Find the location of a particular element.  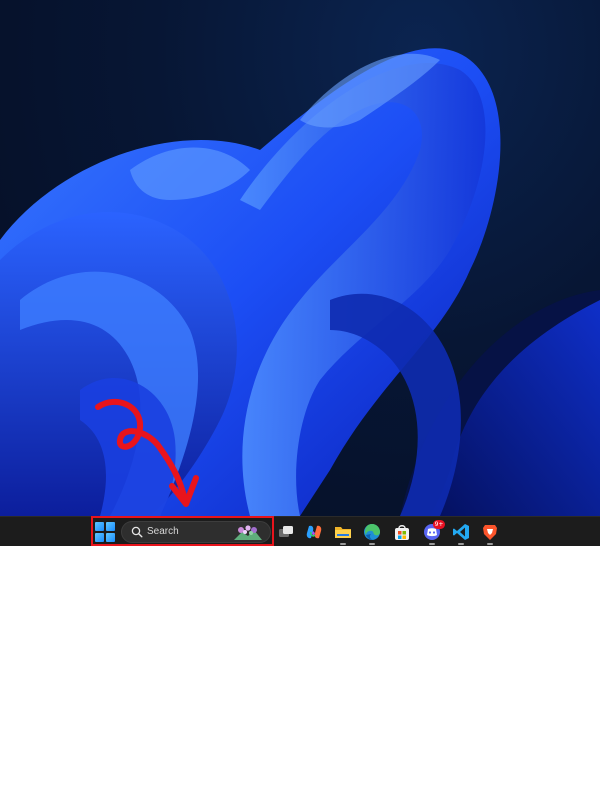

windows-logo-icon is located at coordinates (99, 526).